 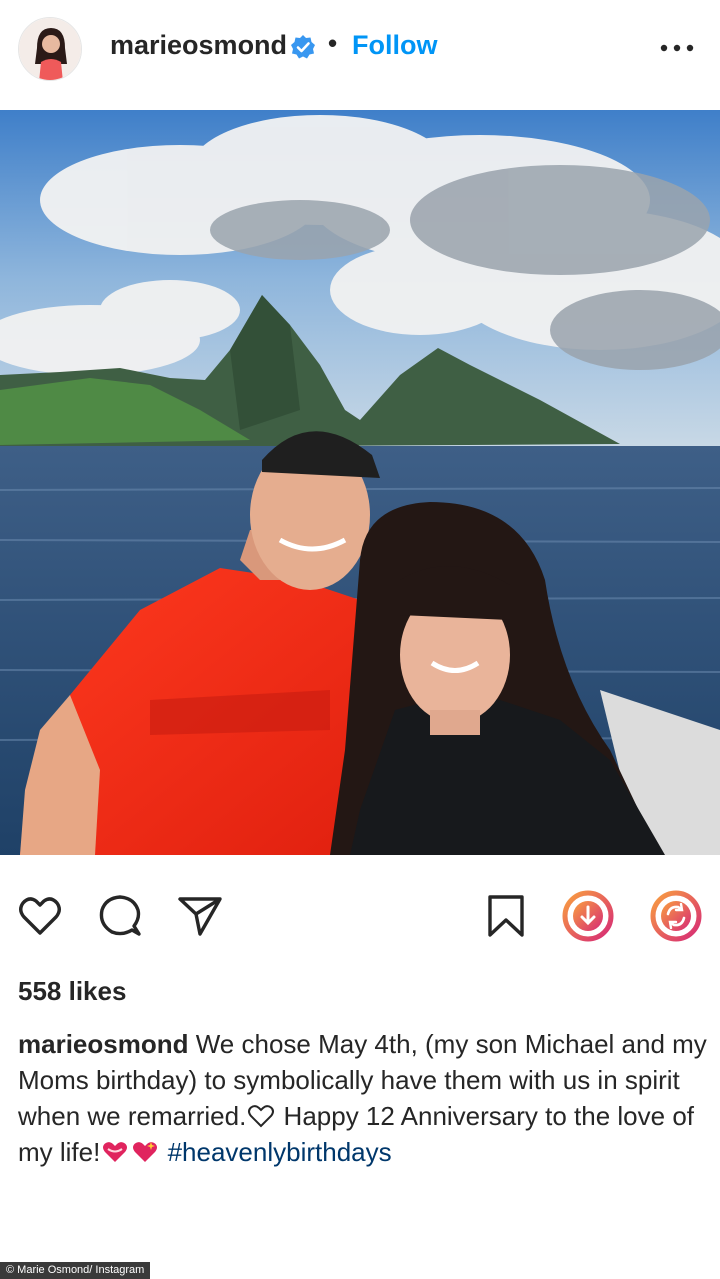 What do you see at coordinates (75, 1270) in the screenshot?
I see `photo-credit: © Marie Osmond/ Instagram` at bounding box center [75, 1270].